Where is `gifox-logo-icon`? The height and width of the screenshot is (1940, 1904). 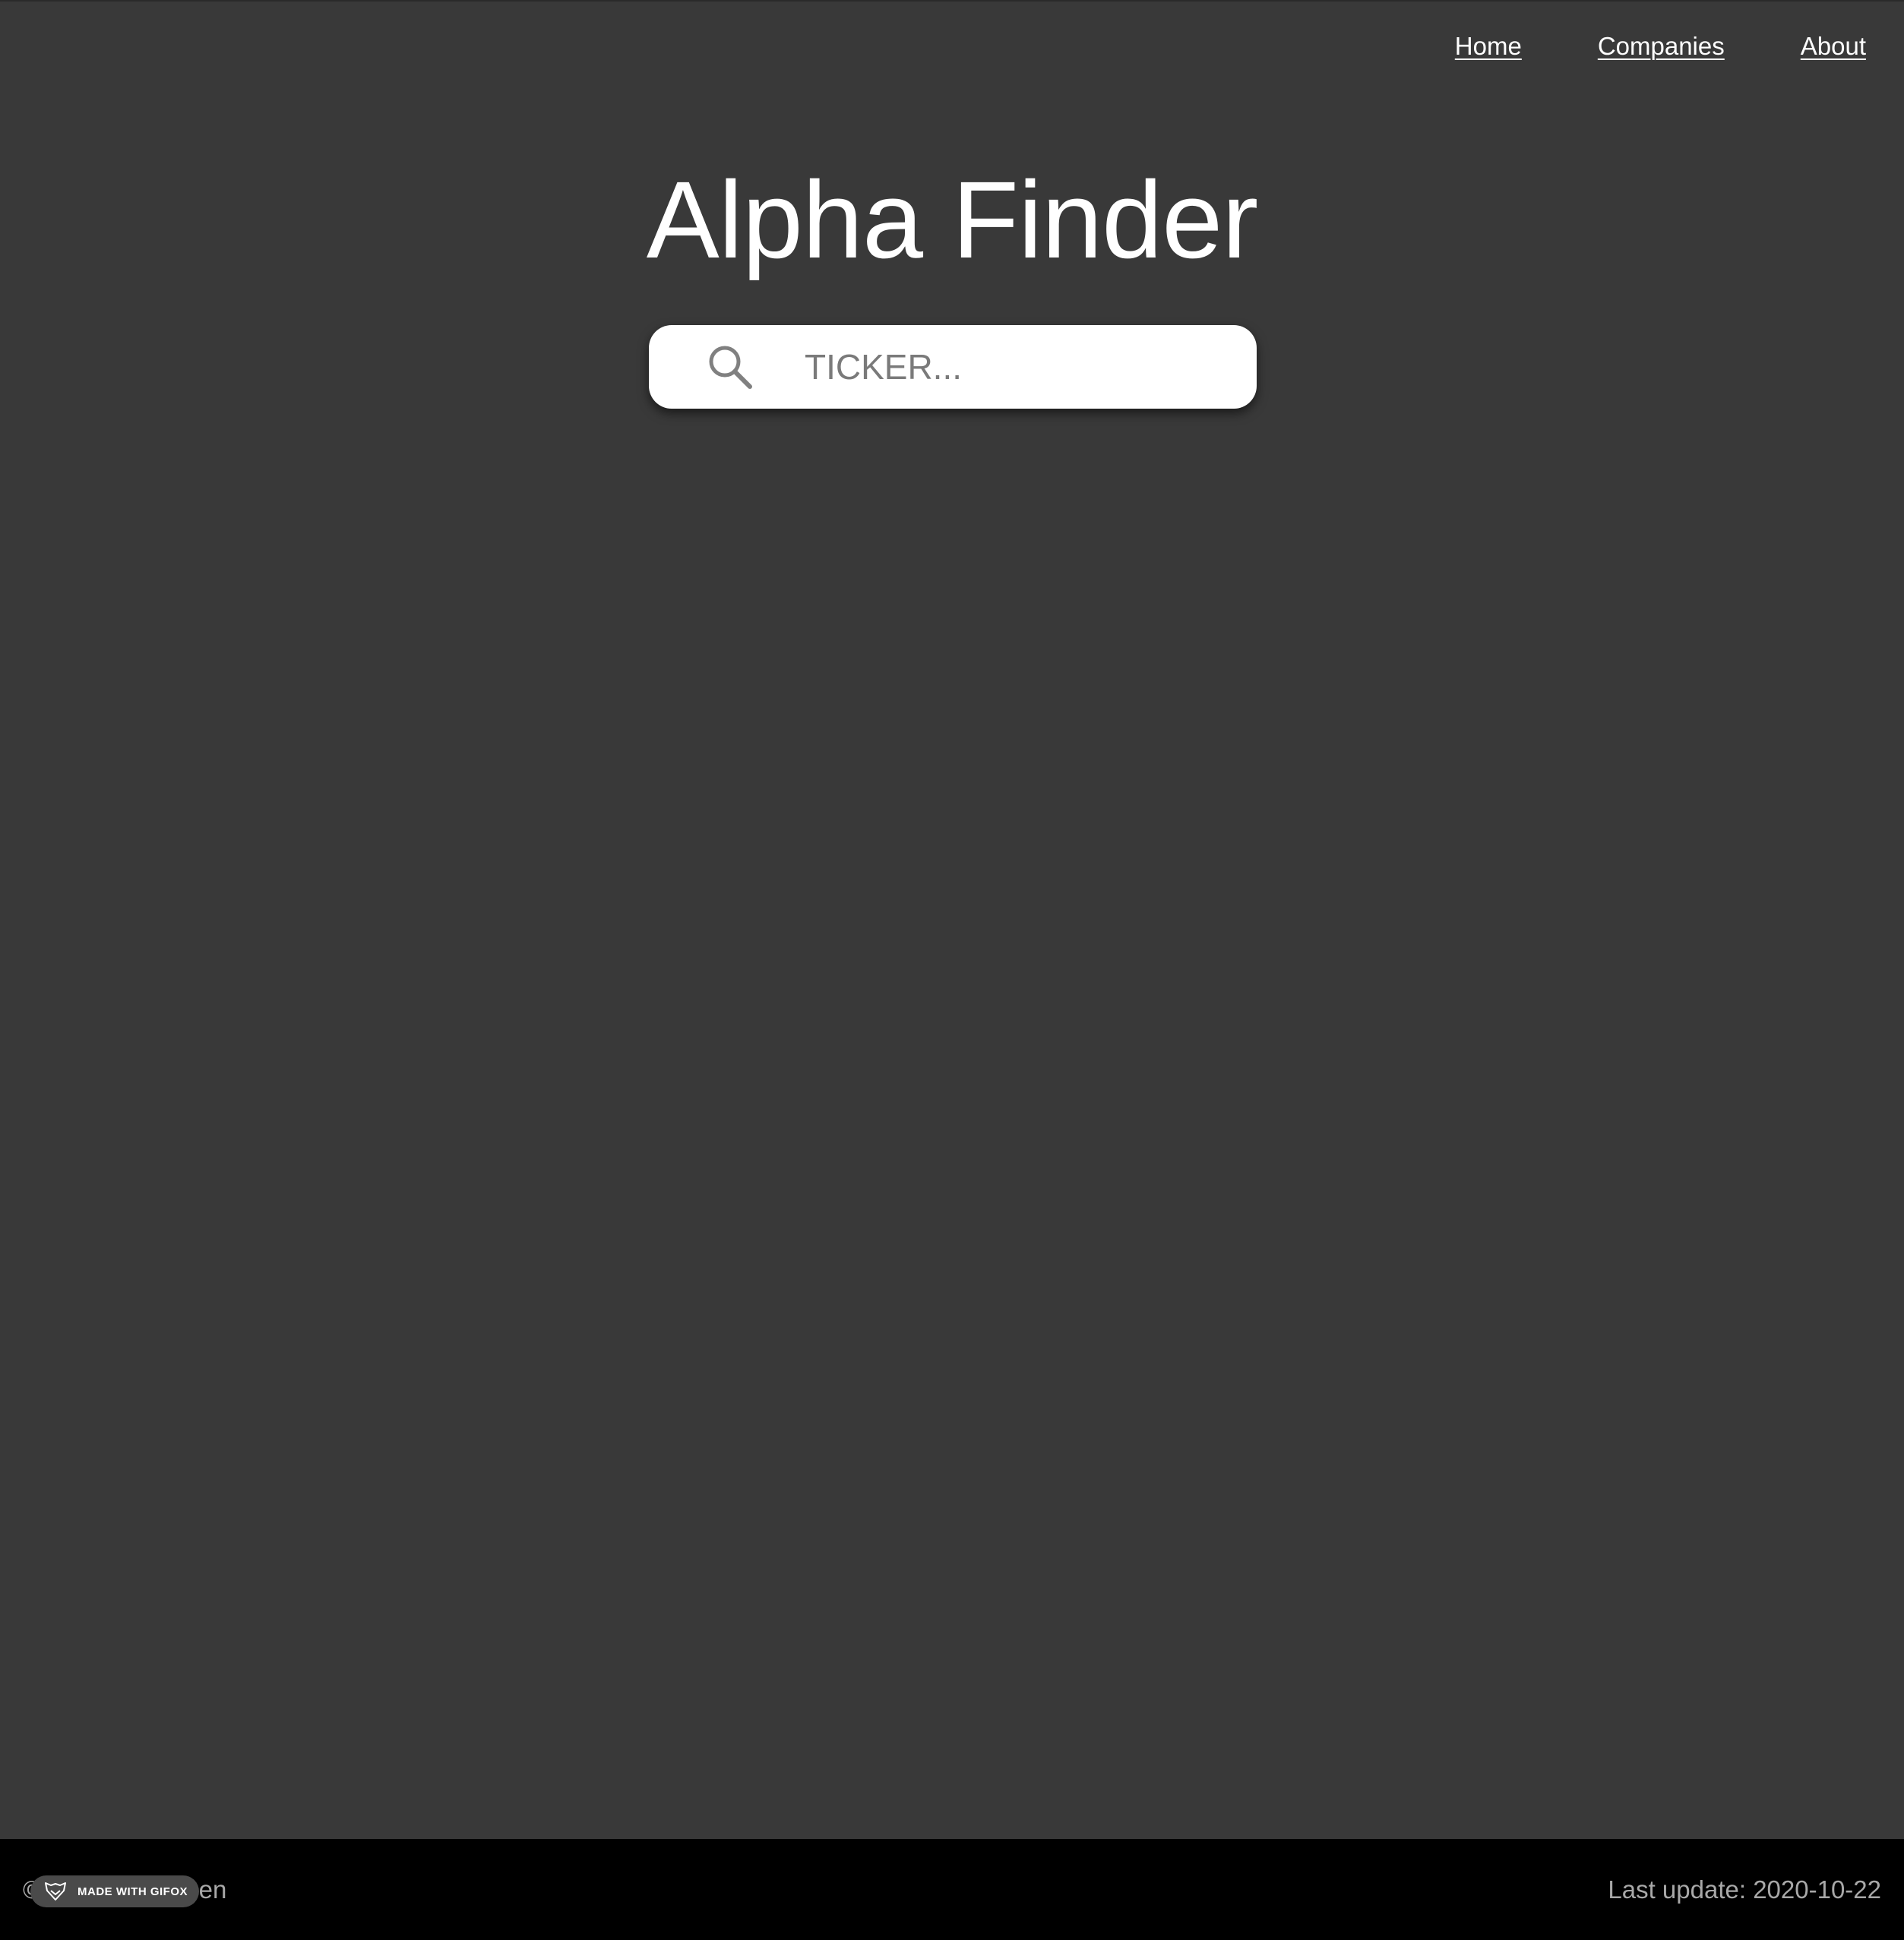 gifox-logo-icon is located at coordinates (55, 1892).